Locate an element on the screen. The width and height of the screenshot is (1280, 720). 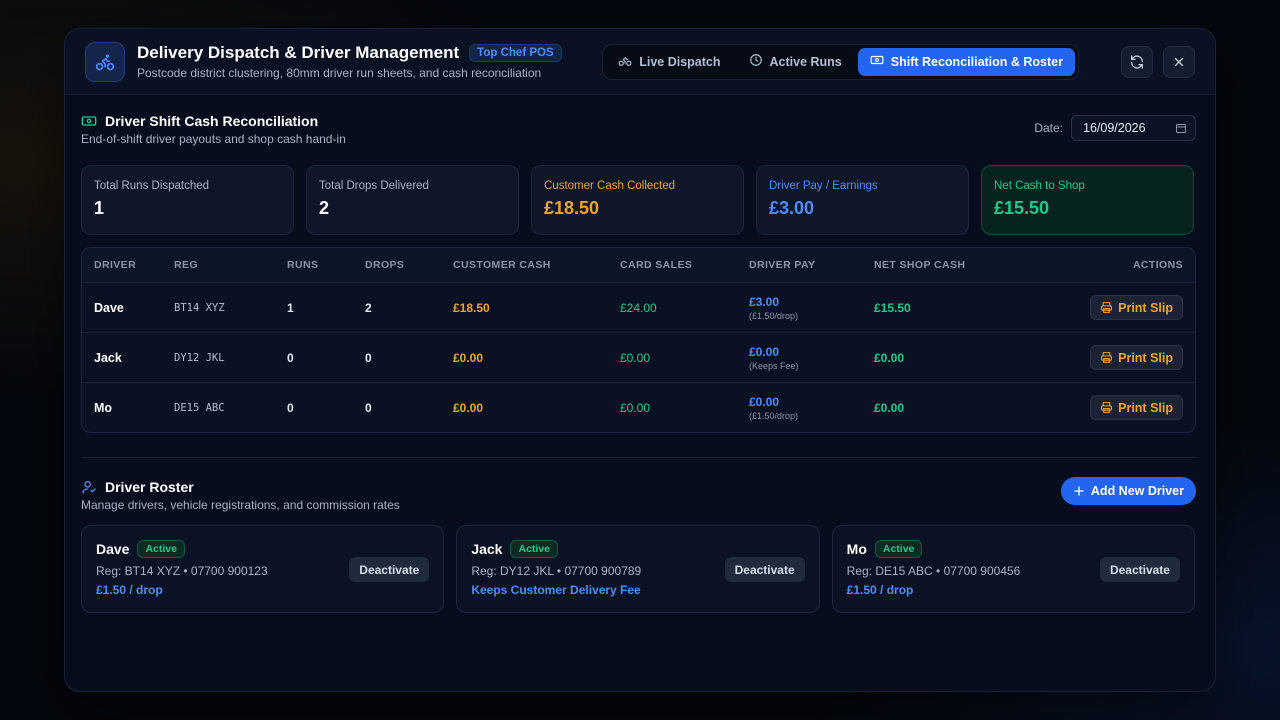
add-driver-button: Add New Driver is located at coordinates (1128, 491).